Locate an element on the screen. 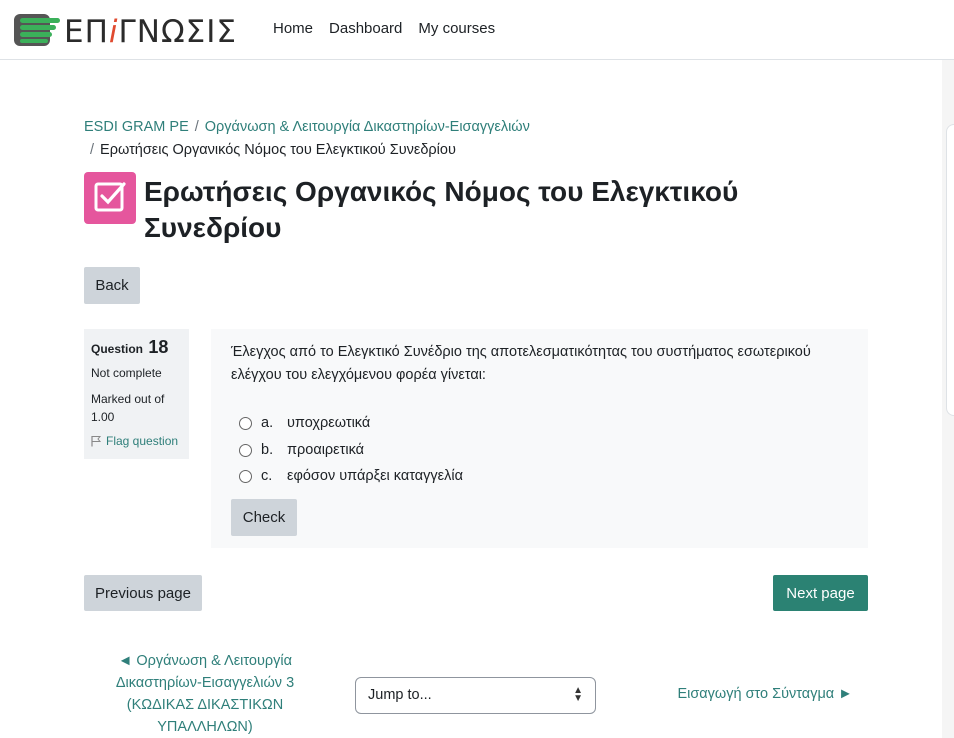 This screenshot has width=954, height=738. nav-my-courses: My courses is located at coordinates (456, 28).